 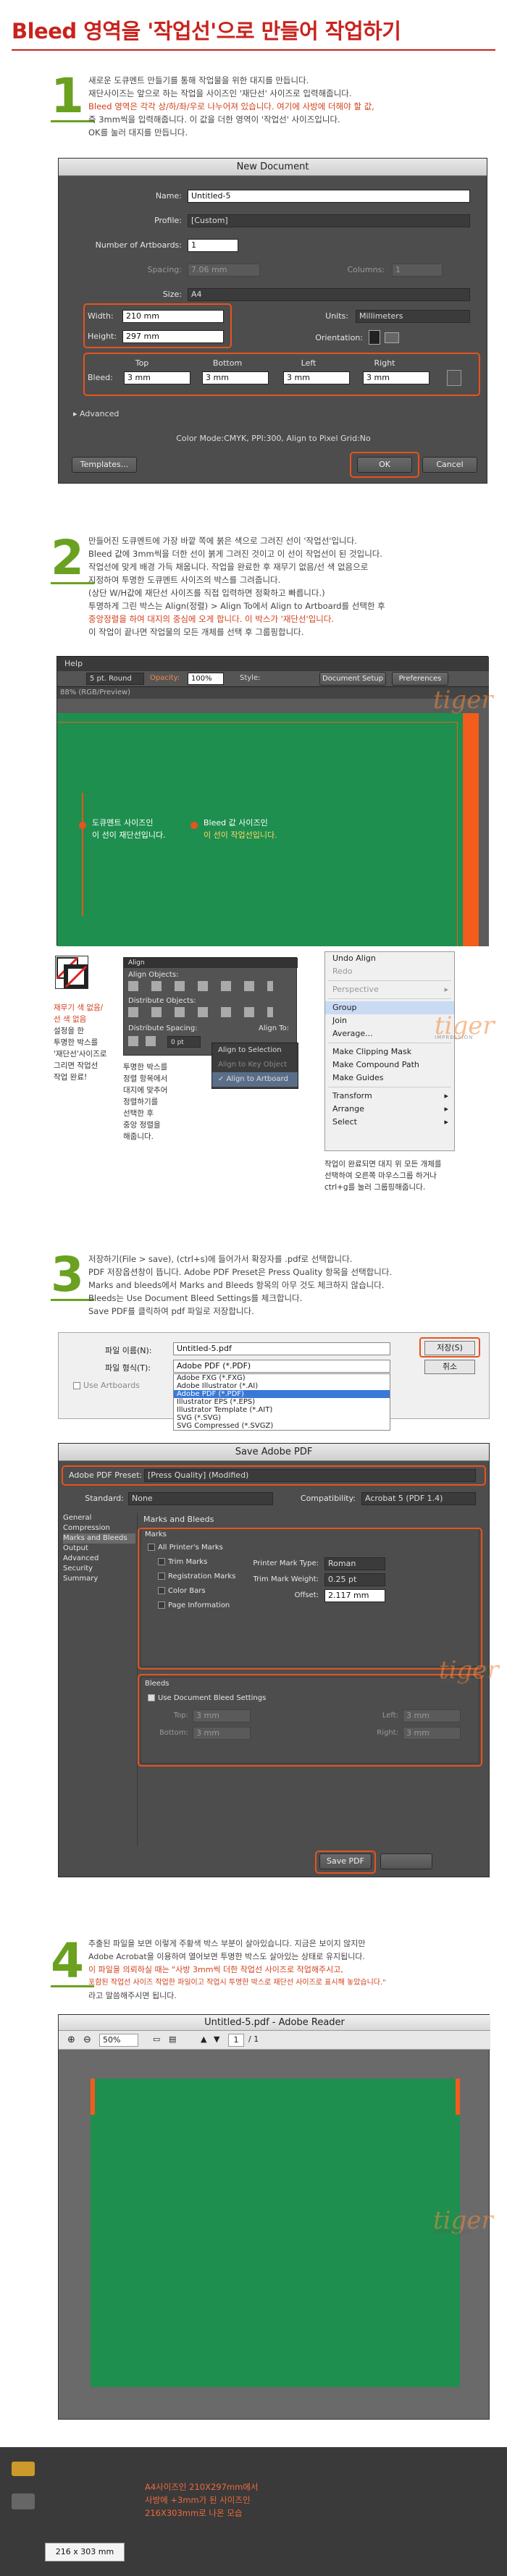 I want to click on filetype-select: Adobe PDF (*.PDF), so click(x=281, y=1366).